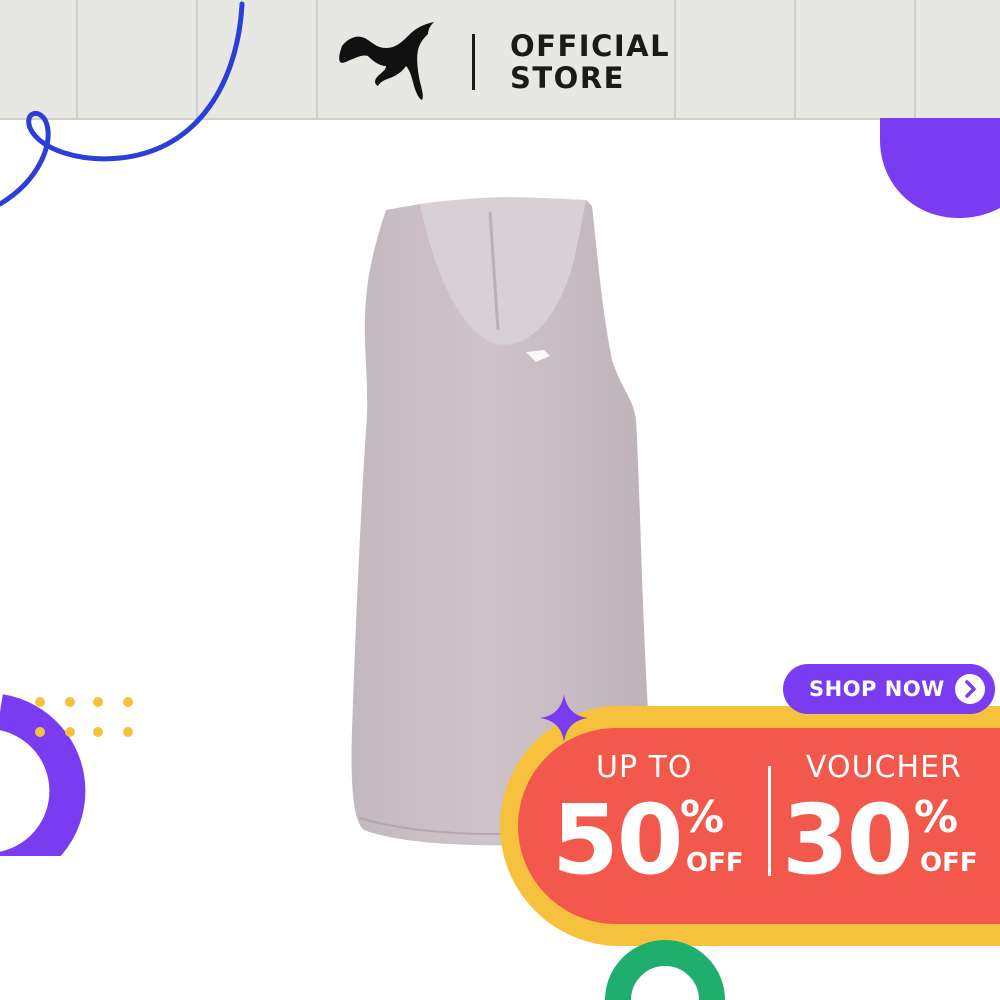  I want to click on promo-left-number: 50, so click(618, 840).